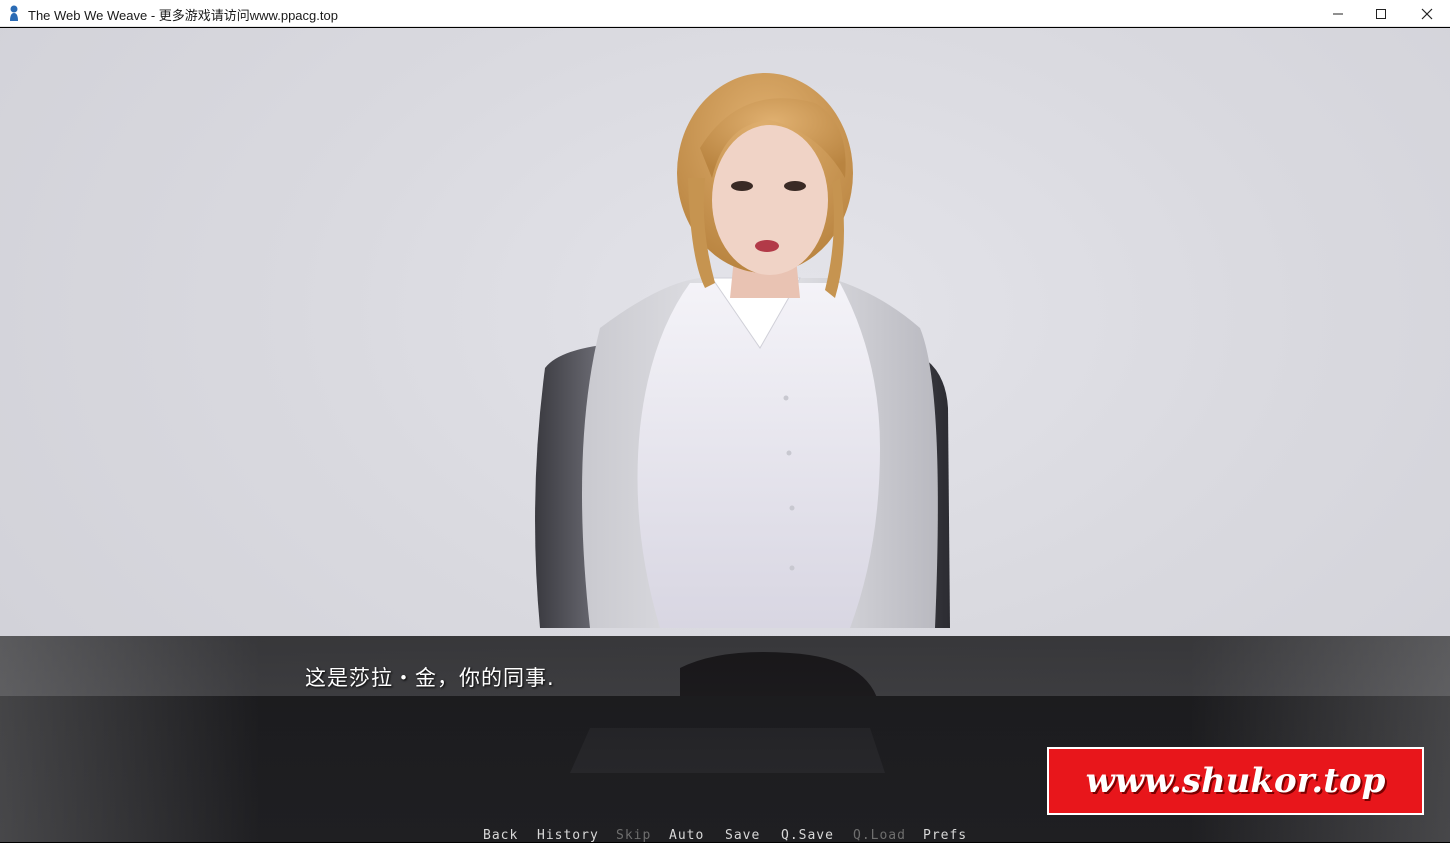  I want to click on quick-menu-skip: Skip, so click(633, 835).